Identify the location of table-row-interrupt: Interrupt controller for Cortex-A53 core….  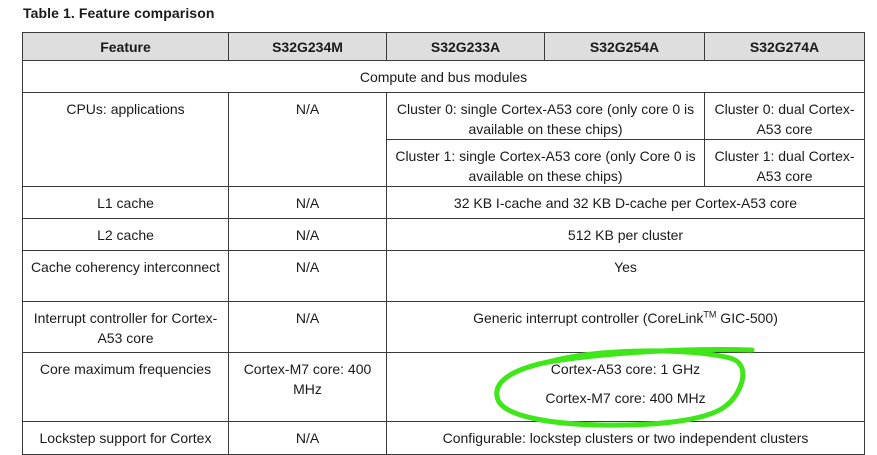
(443, 327).